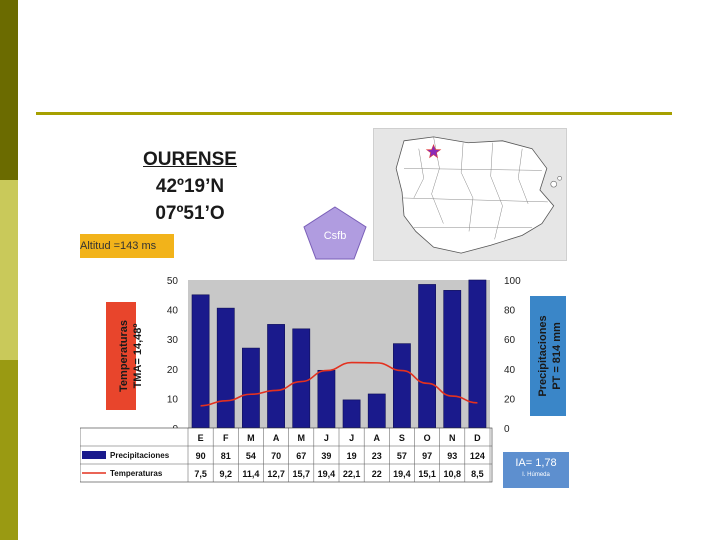  I want to click on right-tick-label: 80, so click(510, 311).